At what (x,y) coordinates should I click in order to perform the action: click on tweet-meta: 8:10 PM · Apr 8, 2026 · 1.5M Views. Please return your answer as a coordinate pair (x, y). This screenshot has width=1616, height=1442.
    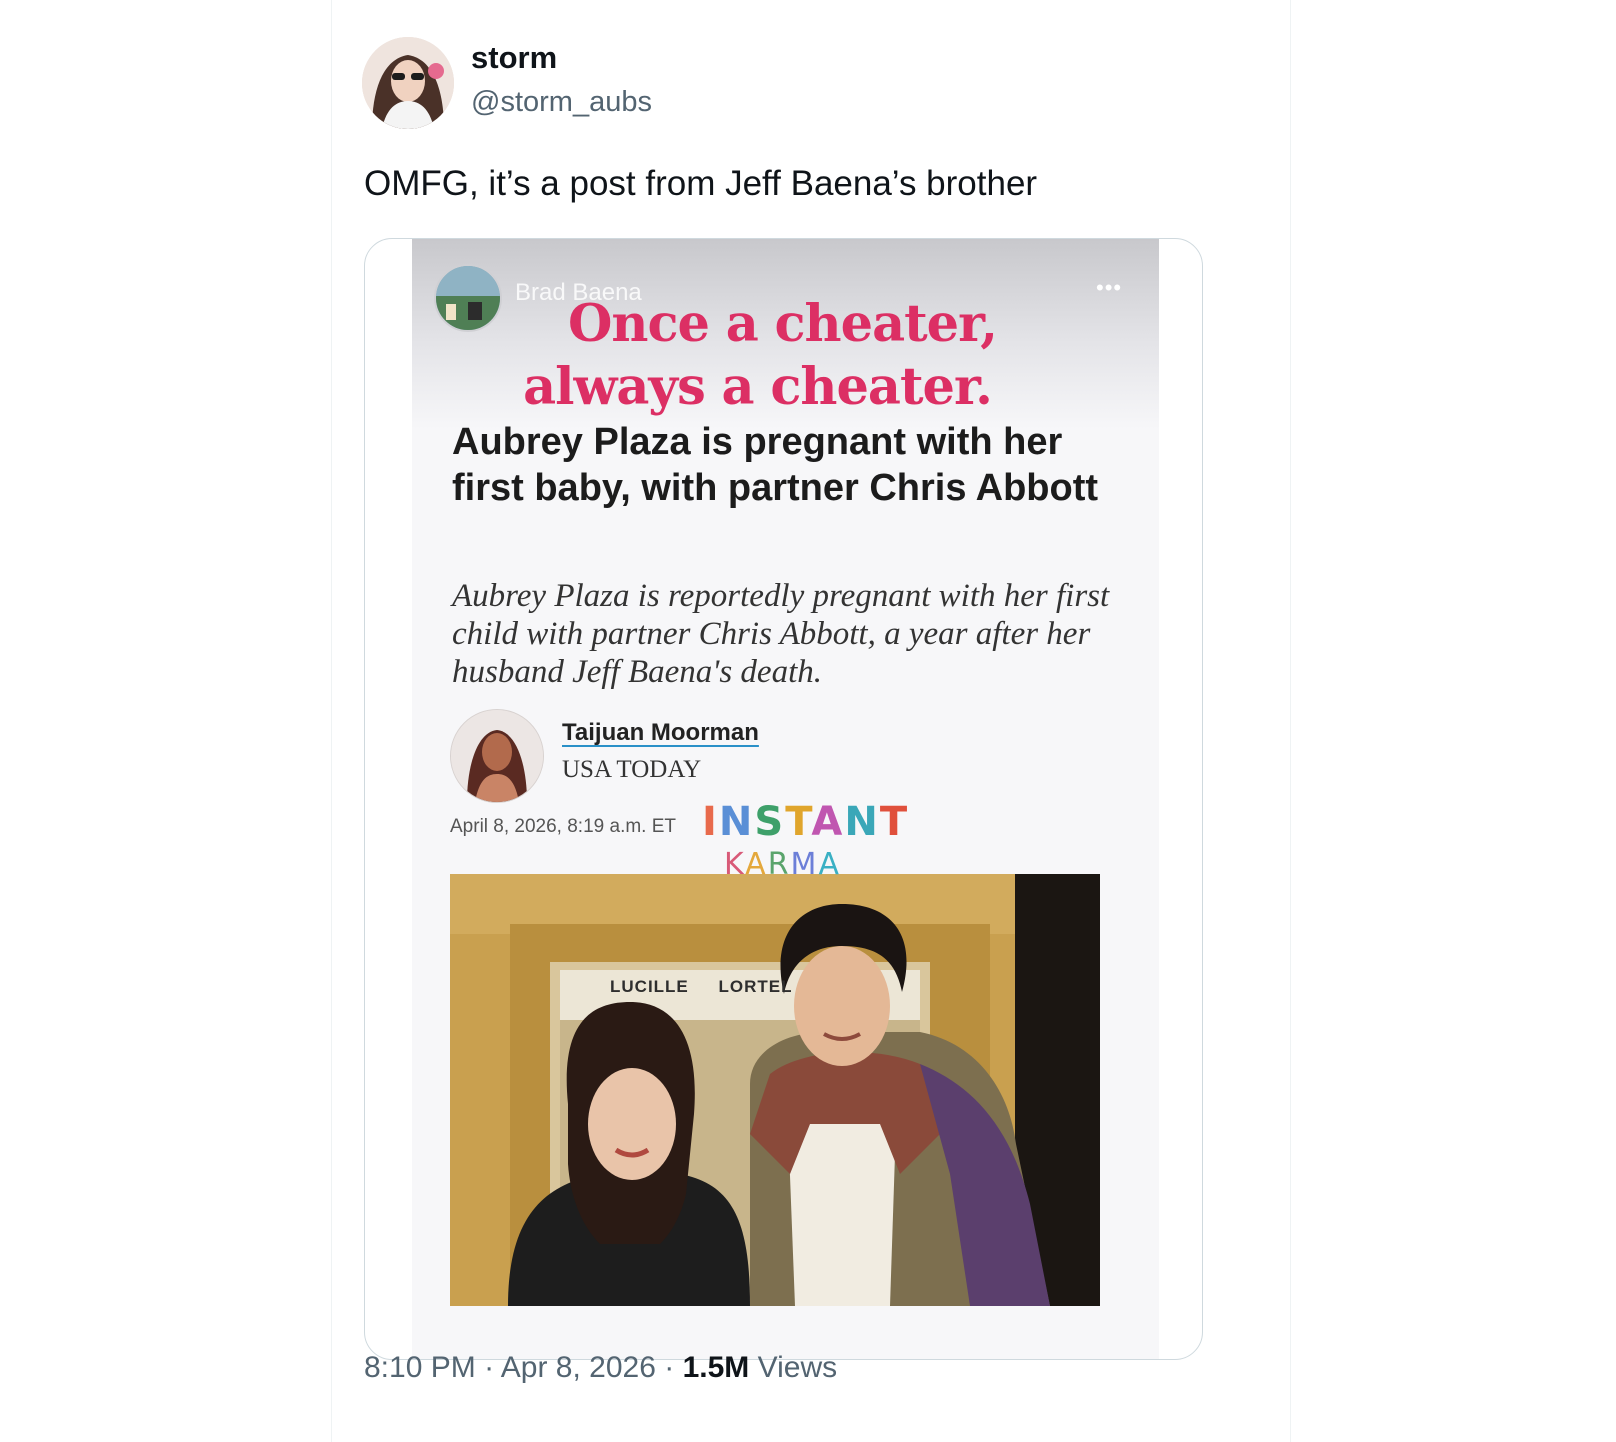
    Looking at the image, I should click on (600, 1368).